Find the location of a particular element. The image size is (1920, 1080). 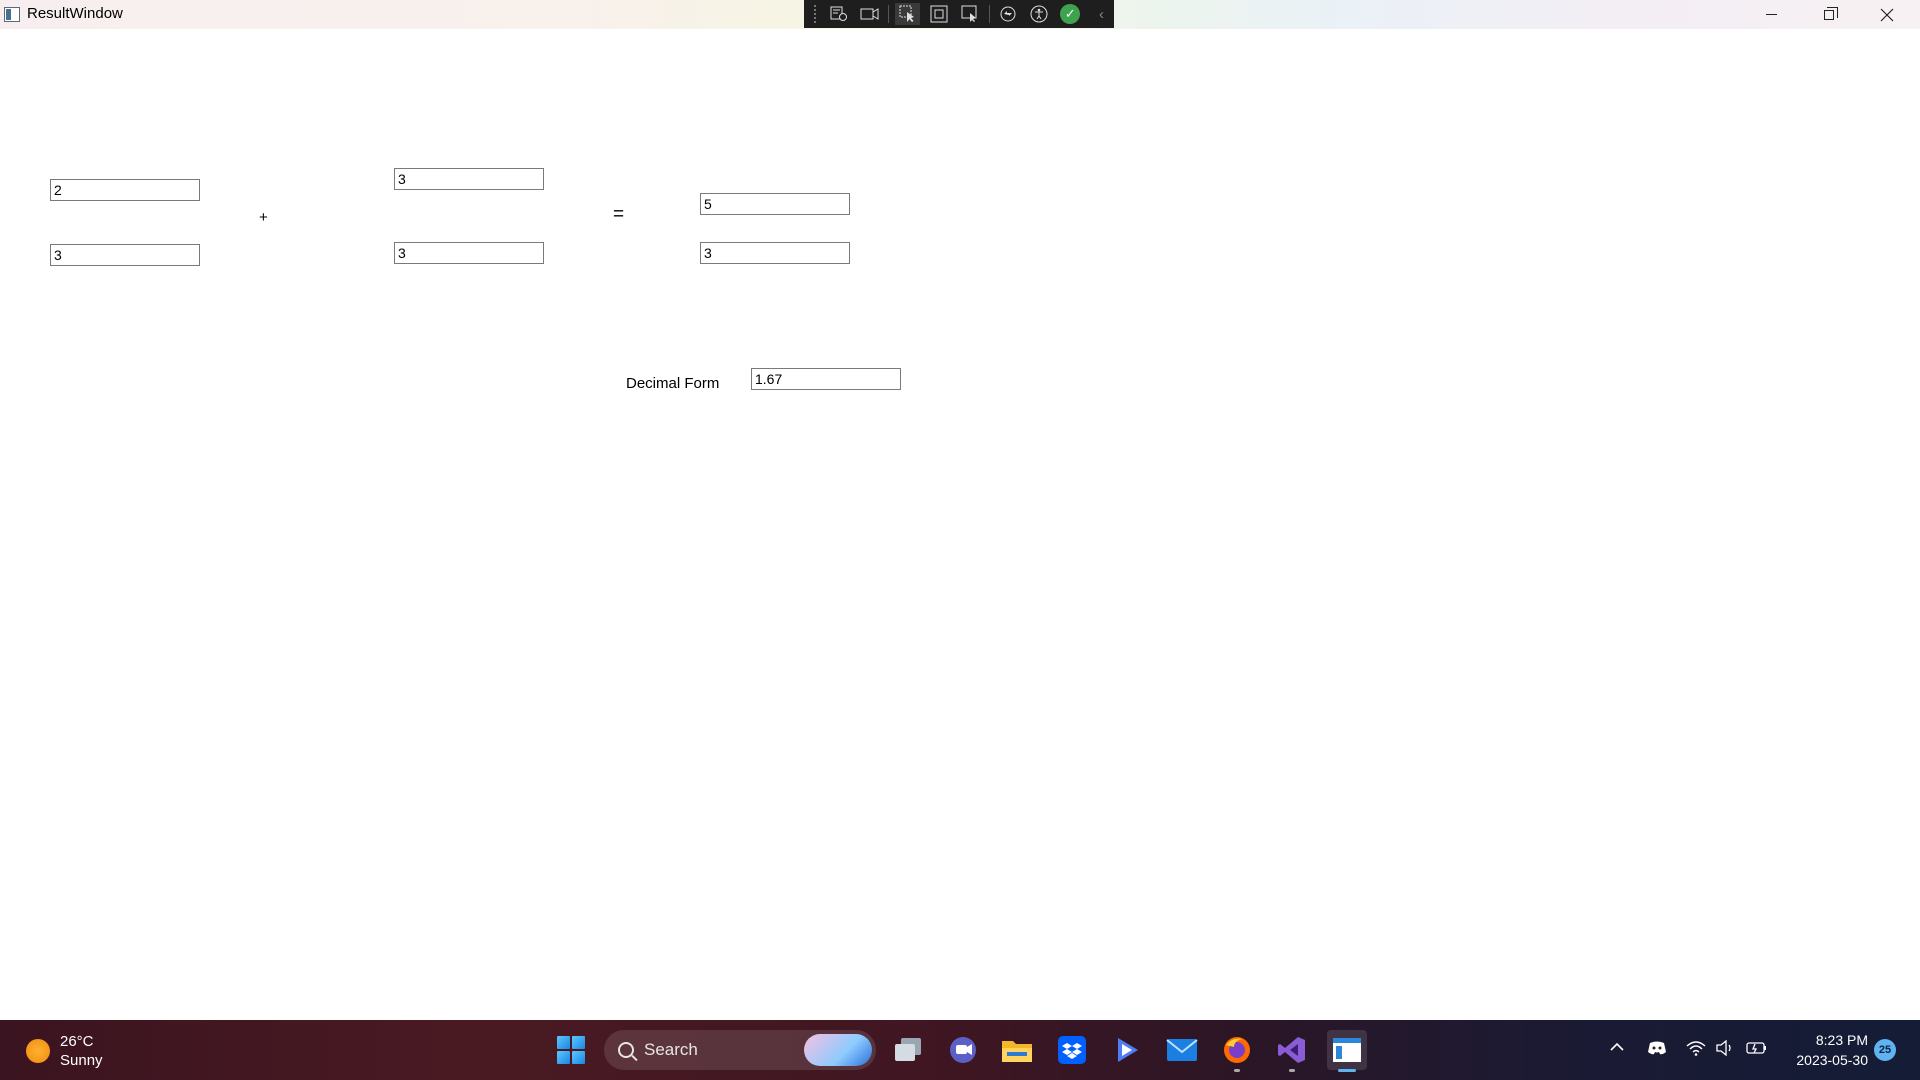

firefox-icon is located at coordinates (1237, 1050).